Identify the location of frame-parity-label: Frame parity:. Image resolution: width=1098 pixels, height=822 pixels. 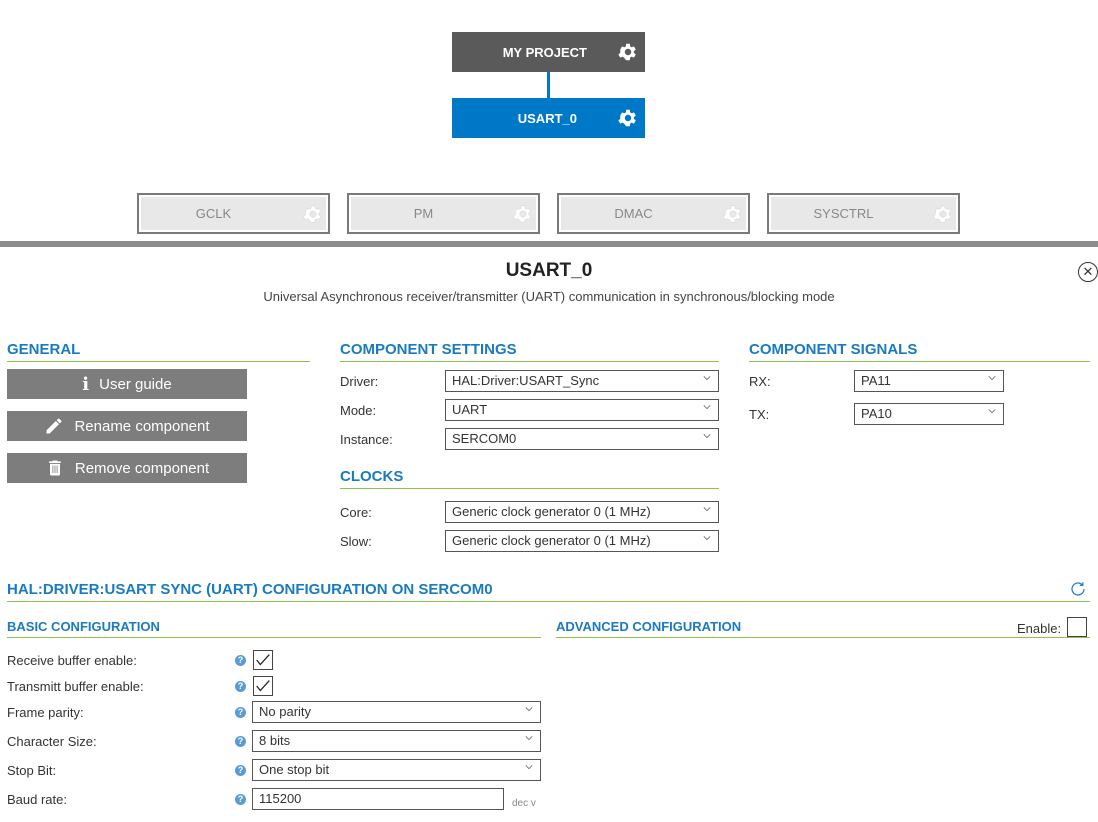
(45, 712).